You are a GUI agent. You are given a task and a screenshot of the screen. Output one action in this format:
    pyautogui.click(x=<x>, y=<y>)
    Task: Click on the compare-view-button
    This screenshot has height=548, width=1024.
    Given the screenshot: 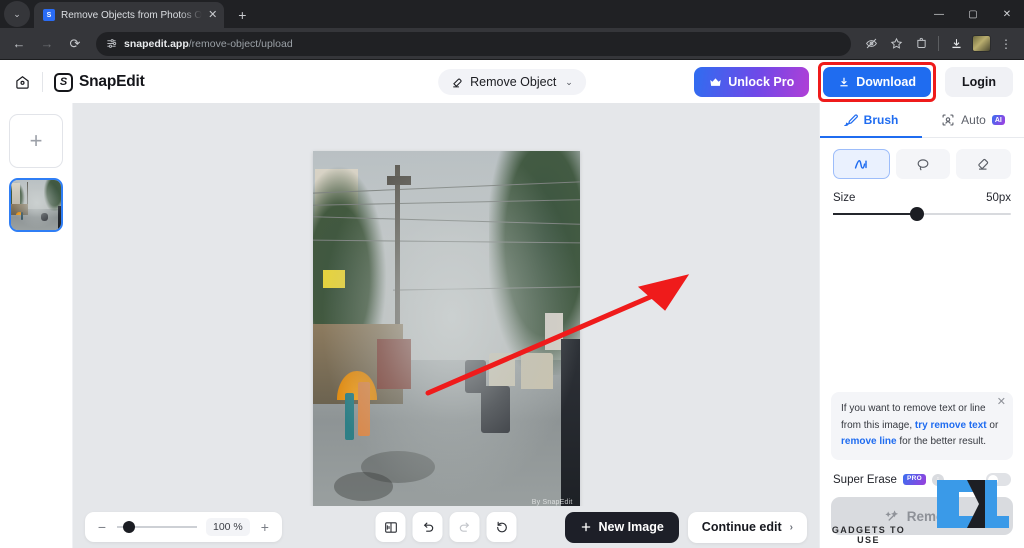 What is the action you would take?
    pyautogui.click(x=390, y=527)
    